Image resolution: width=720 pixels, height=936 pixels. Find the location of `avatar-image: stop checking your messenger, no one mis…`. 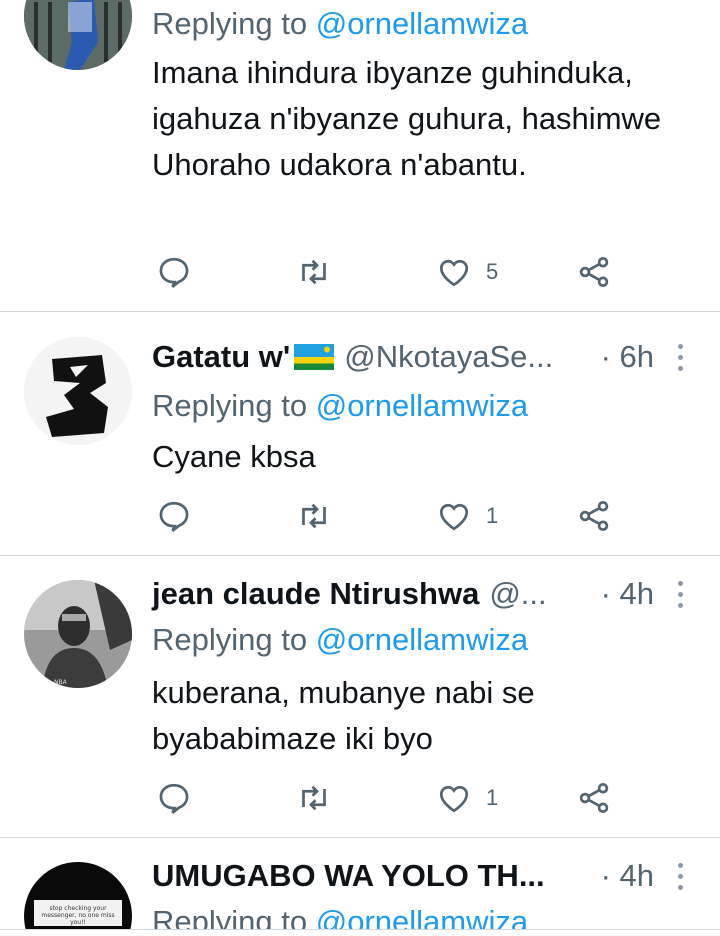

avatar-image: stop checking your messenger, no one mis… is located at coordinates (78, 913).